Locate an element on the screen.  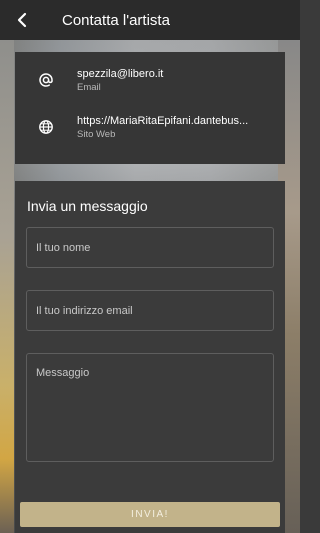
background-left-edge is located at coordinates (7, 286).